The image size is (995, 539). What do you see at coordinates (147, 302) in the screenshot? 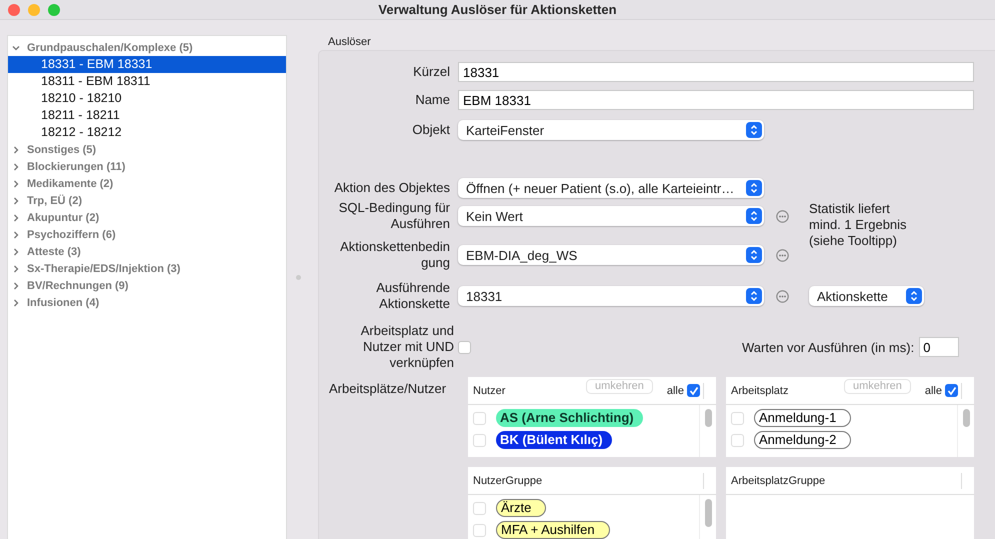
I see `tree-group: Infusionen (4)` at bounding box center [147, 302].